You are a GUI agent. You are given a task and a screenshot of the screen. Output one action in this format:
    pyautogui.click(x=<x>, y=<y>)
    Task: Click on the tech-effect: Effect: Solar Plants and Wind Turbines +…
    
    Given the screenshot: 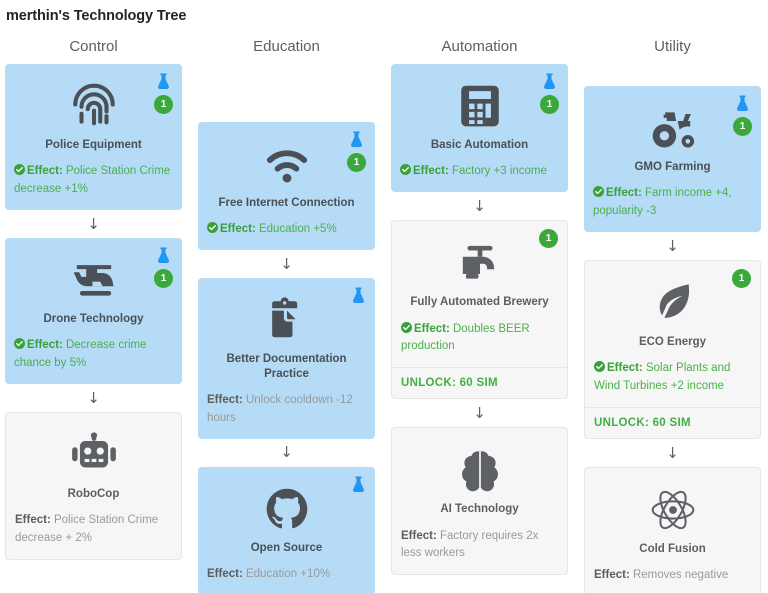 What is the action you would take?
    pyautogui.click(x=672, y=373)
    